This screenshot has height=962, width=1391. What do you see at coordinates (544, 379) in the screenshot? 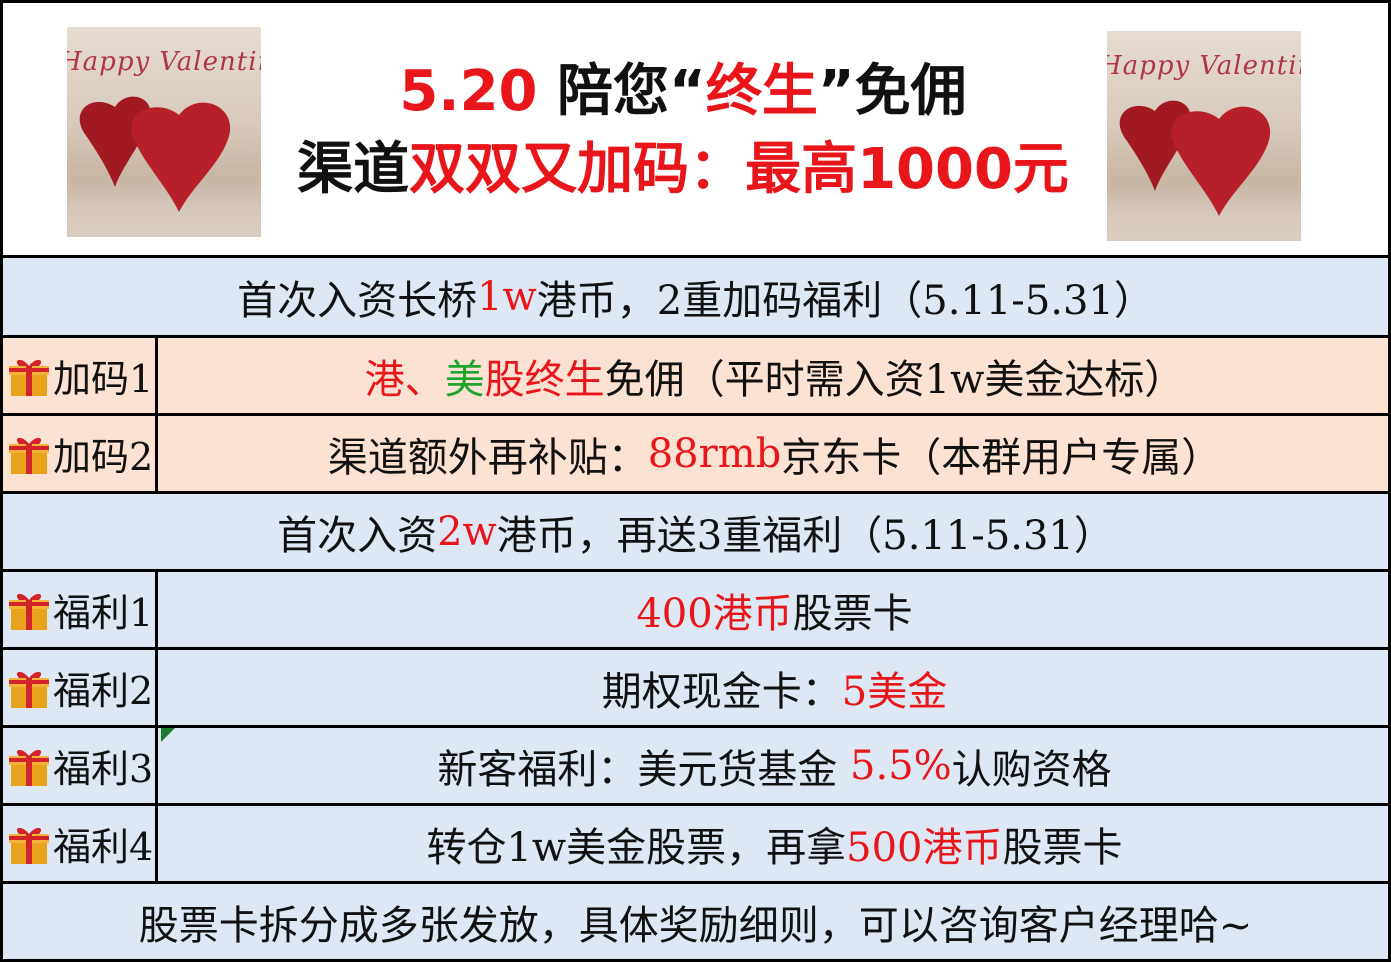
I see `bonus1-lifetime: 股终生` at bounding box center [544, 379].